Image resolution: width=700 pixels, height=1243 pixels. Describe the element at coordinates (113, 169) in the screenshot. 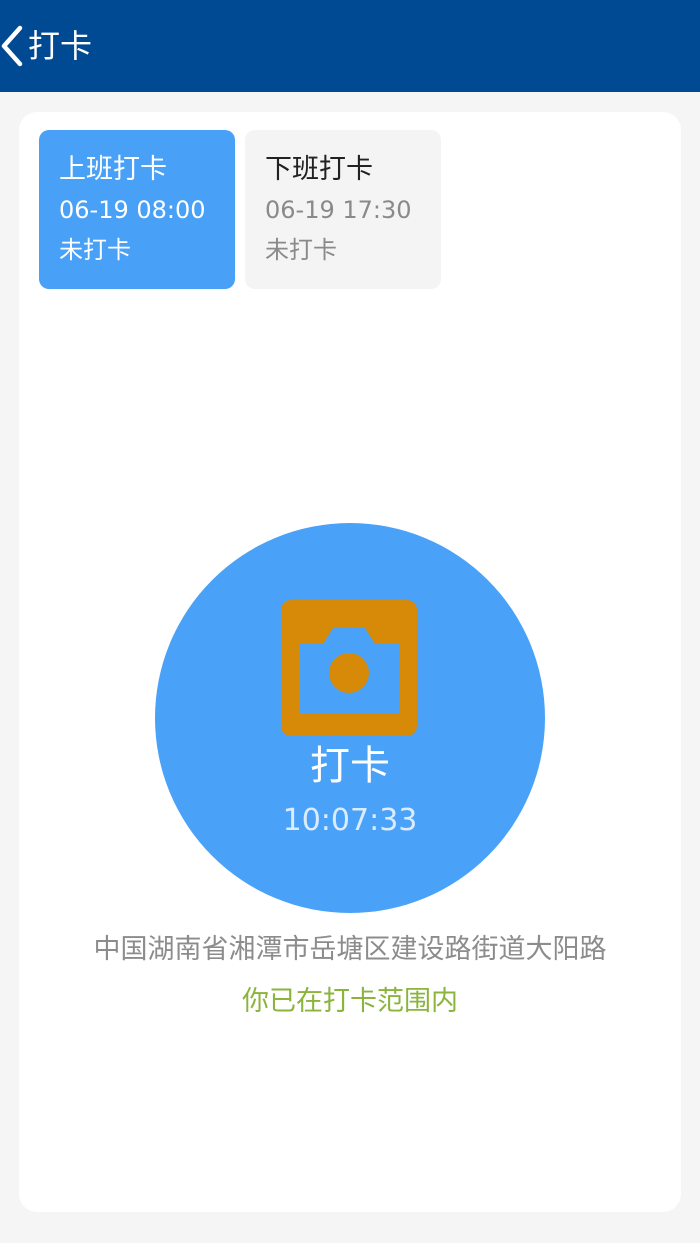

I see `clock-in-label: 上班打卡` at that location.